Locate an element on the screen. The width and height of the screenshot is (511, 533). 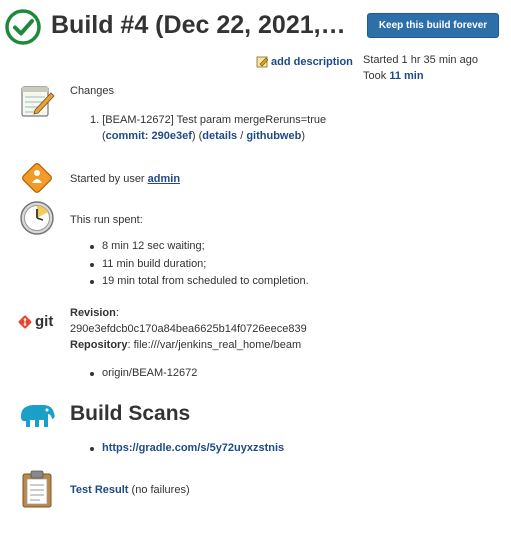
user-cause-icon is located at coordinates (37, 178).